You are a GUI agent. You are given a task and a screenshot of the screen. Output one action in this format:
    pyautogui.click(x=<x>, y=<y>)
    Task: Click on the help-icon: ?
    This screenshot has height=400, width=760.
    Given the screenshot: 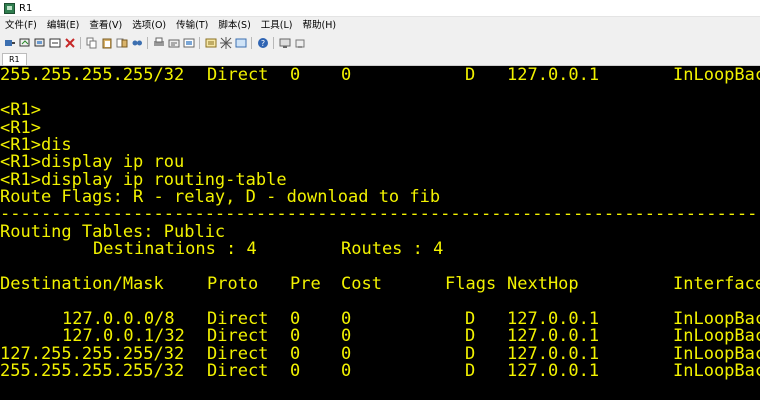 What is the action you would take?
    pyautogui.click(x=263, y=43)
    